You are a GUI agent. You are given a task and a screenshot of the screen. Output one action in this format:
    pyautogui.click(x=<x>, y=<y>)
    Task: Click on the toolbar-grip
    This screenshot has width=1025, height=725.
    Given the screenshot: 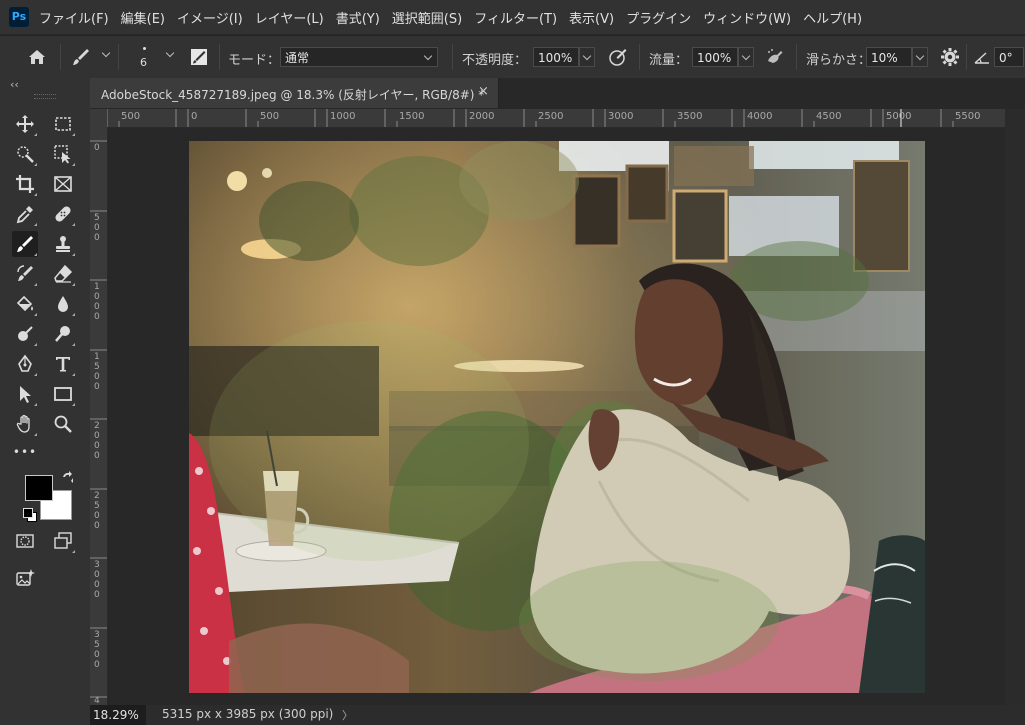 What is the action you would take?
    pyautogui.click(x=45, y=96)
    